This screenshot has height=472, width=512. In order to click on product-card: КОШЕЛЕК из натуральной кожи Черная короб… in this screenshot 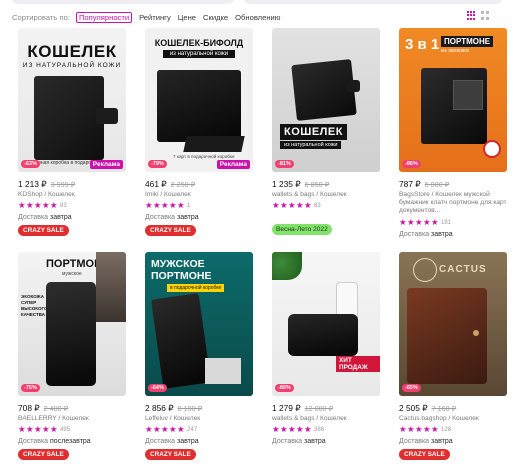, I will do `click(72, 133)`.